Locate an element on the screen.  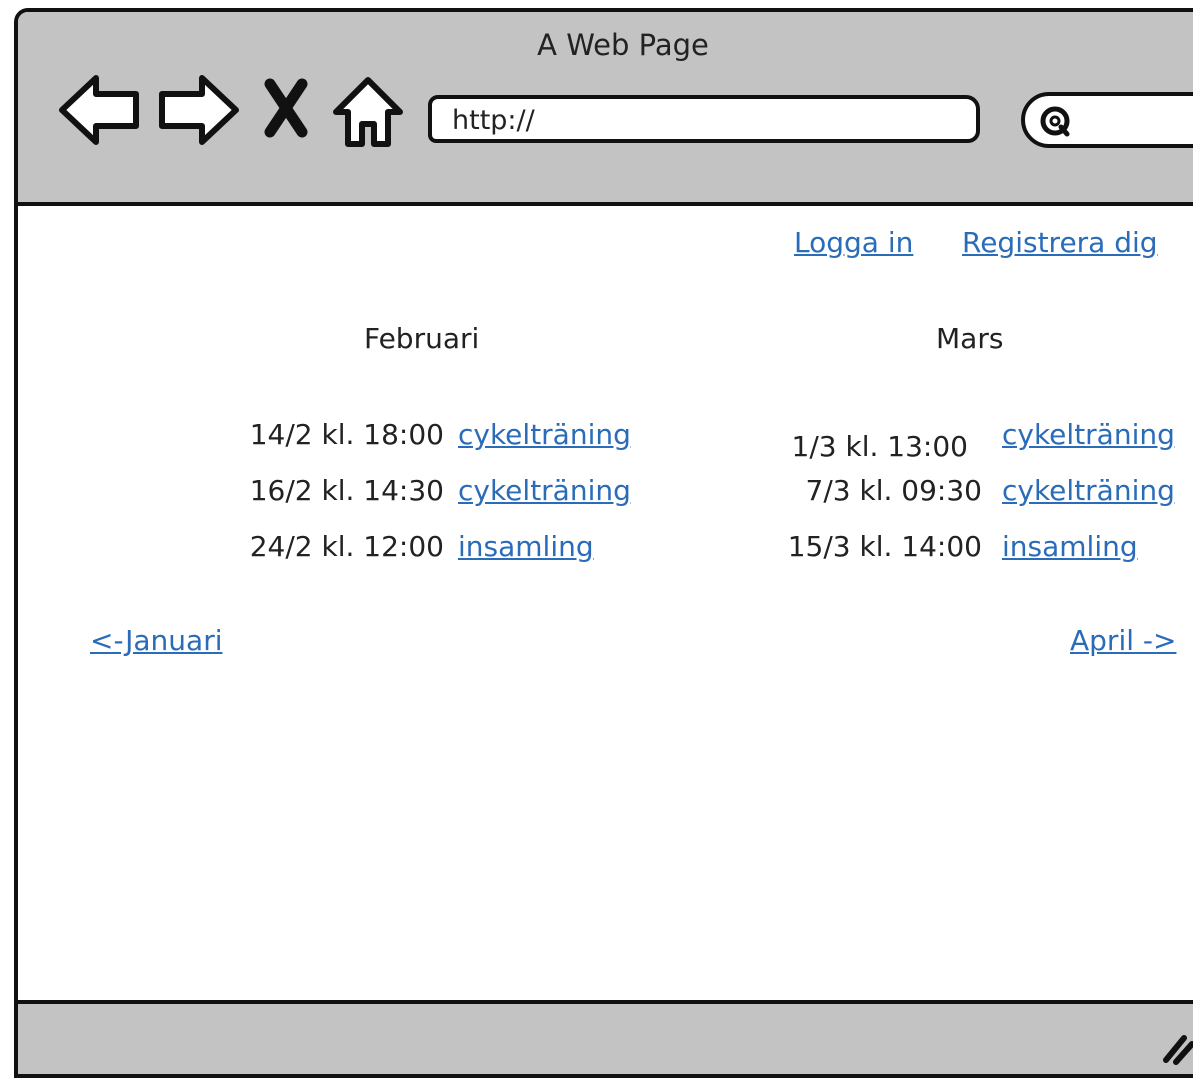
month-title-februari: Februari is located at coordinates (422, 338).